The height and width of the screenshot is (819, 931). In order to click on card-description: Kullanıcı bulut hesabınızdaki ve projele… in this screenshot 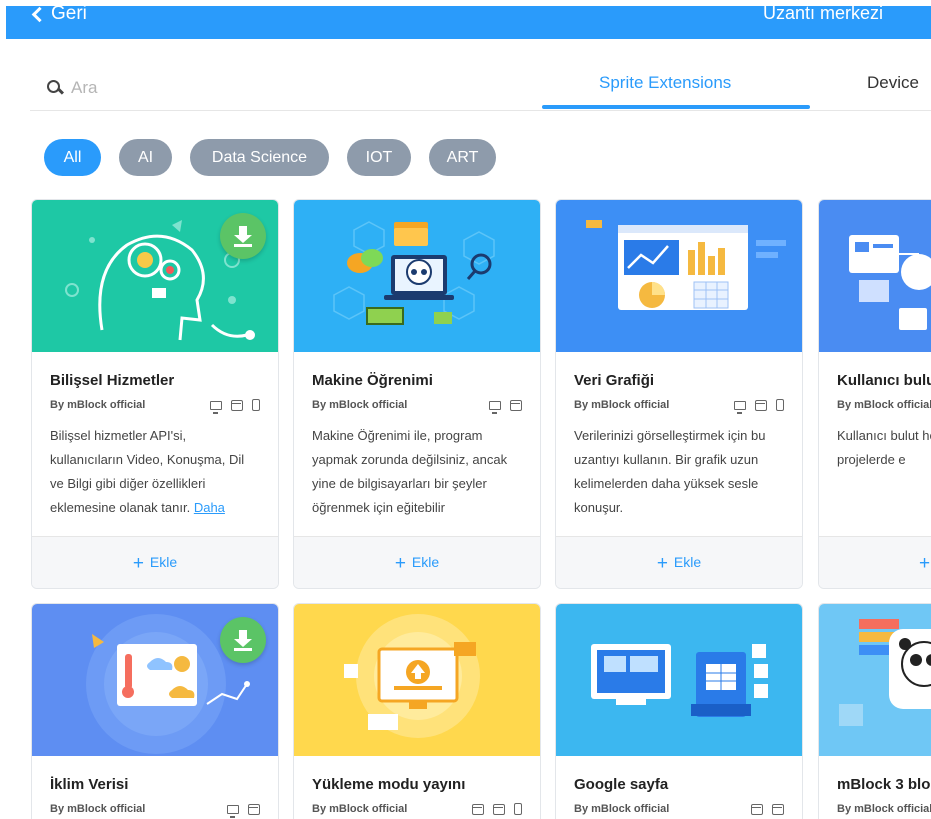, I will do `click(884, 447)`.